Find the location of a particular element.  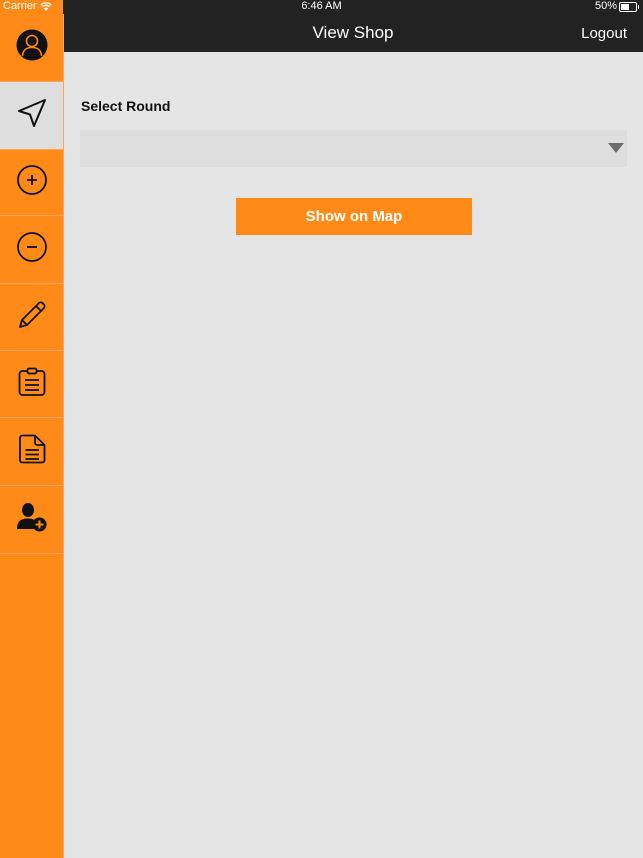

sidebar-item-add-user is located at coordinates (31, 520).